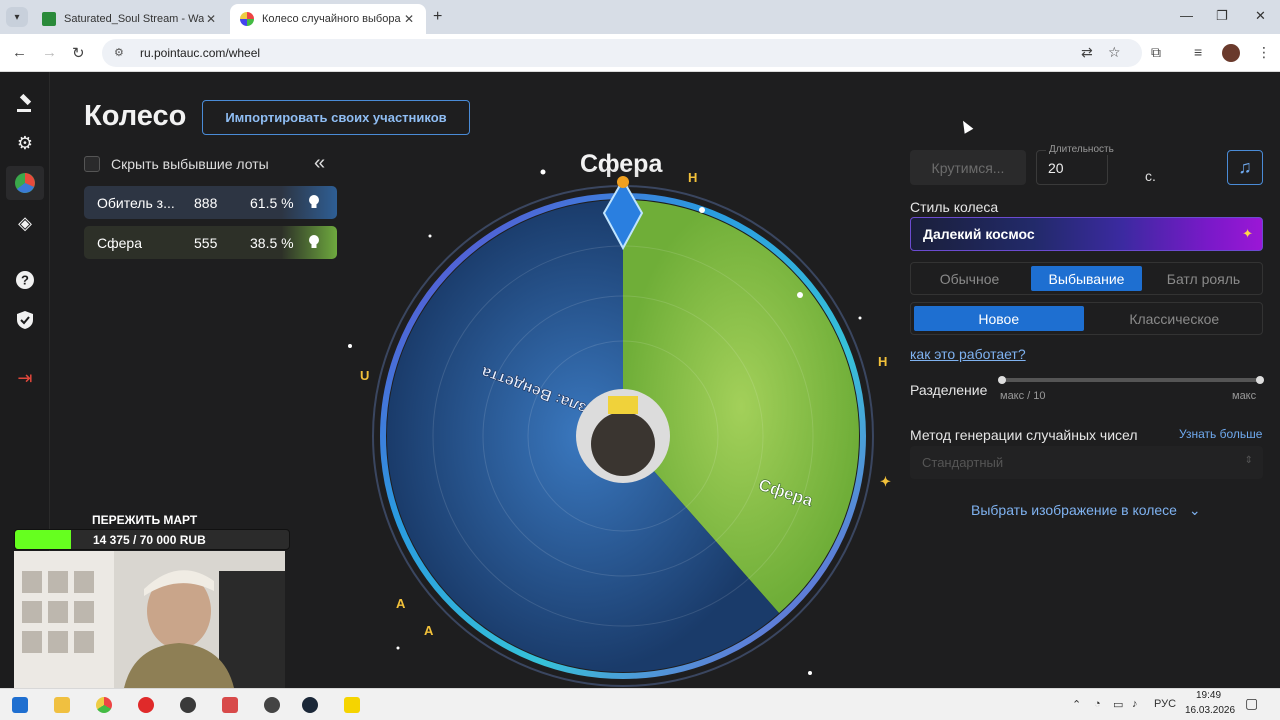  What do you see at coordinates (49, 52) in the screenshot?
I see `forward-icon: →` at bounding box center [49, 52].